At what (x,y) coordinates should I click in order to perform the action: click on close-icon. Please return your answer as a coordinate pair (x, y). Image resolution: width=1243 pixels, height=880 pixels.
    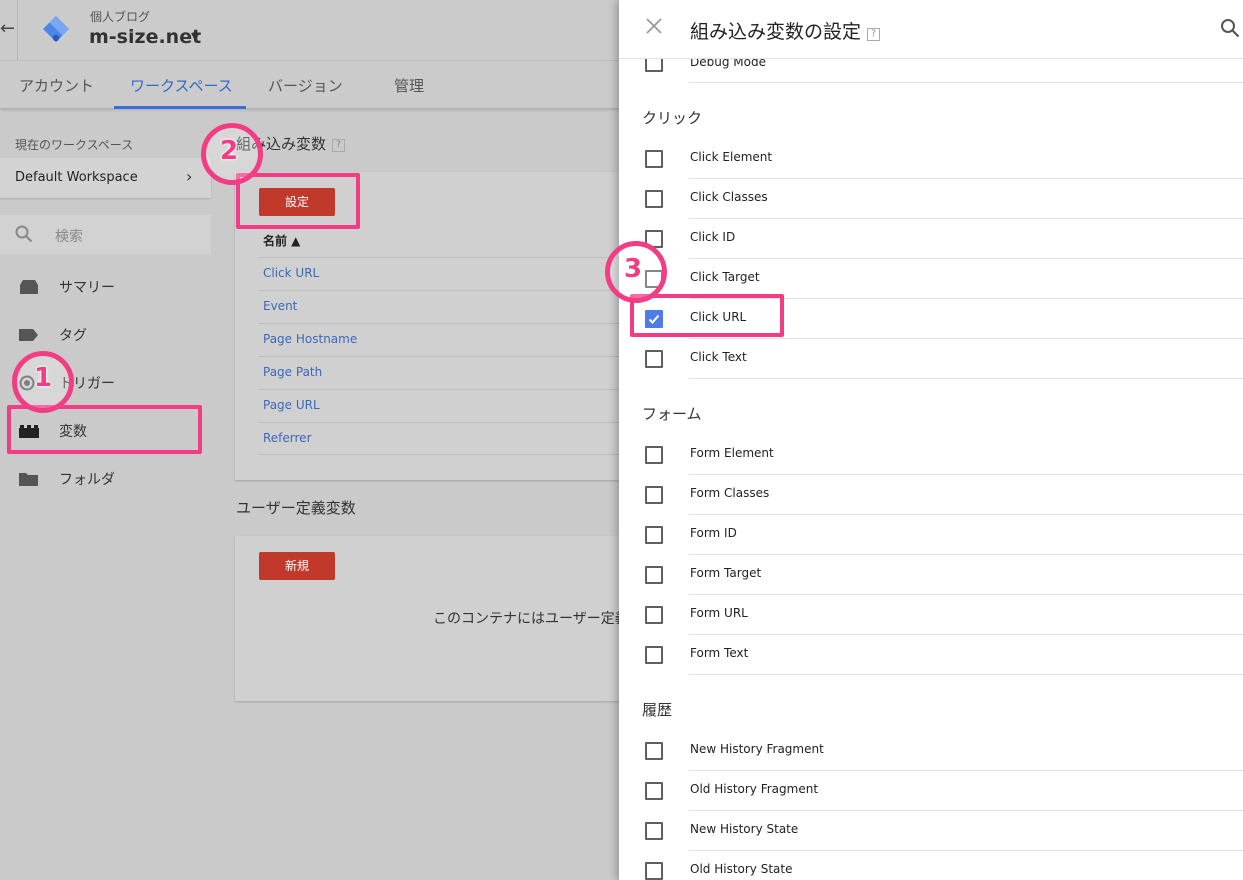
    Looking at the image, I should click on (654, 26).